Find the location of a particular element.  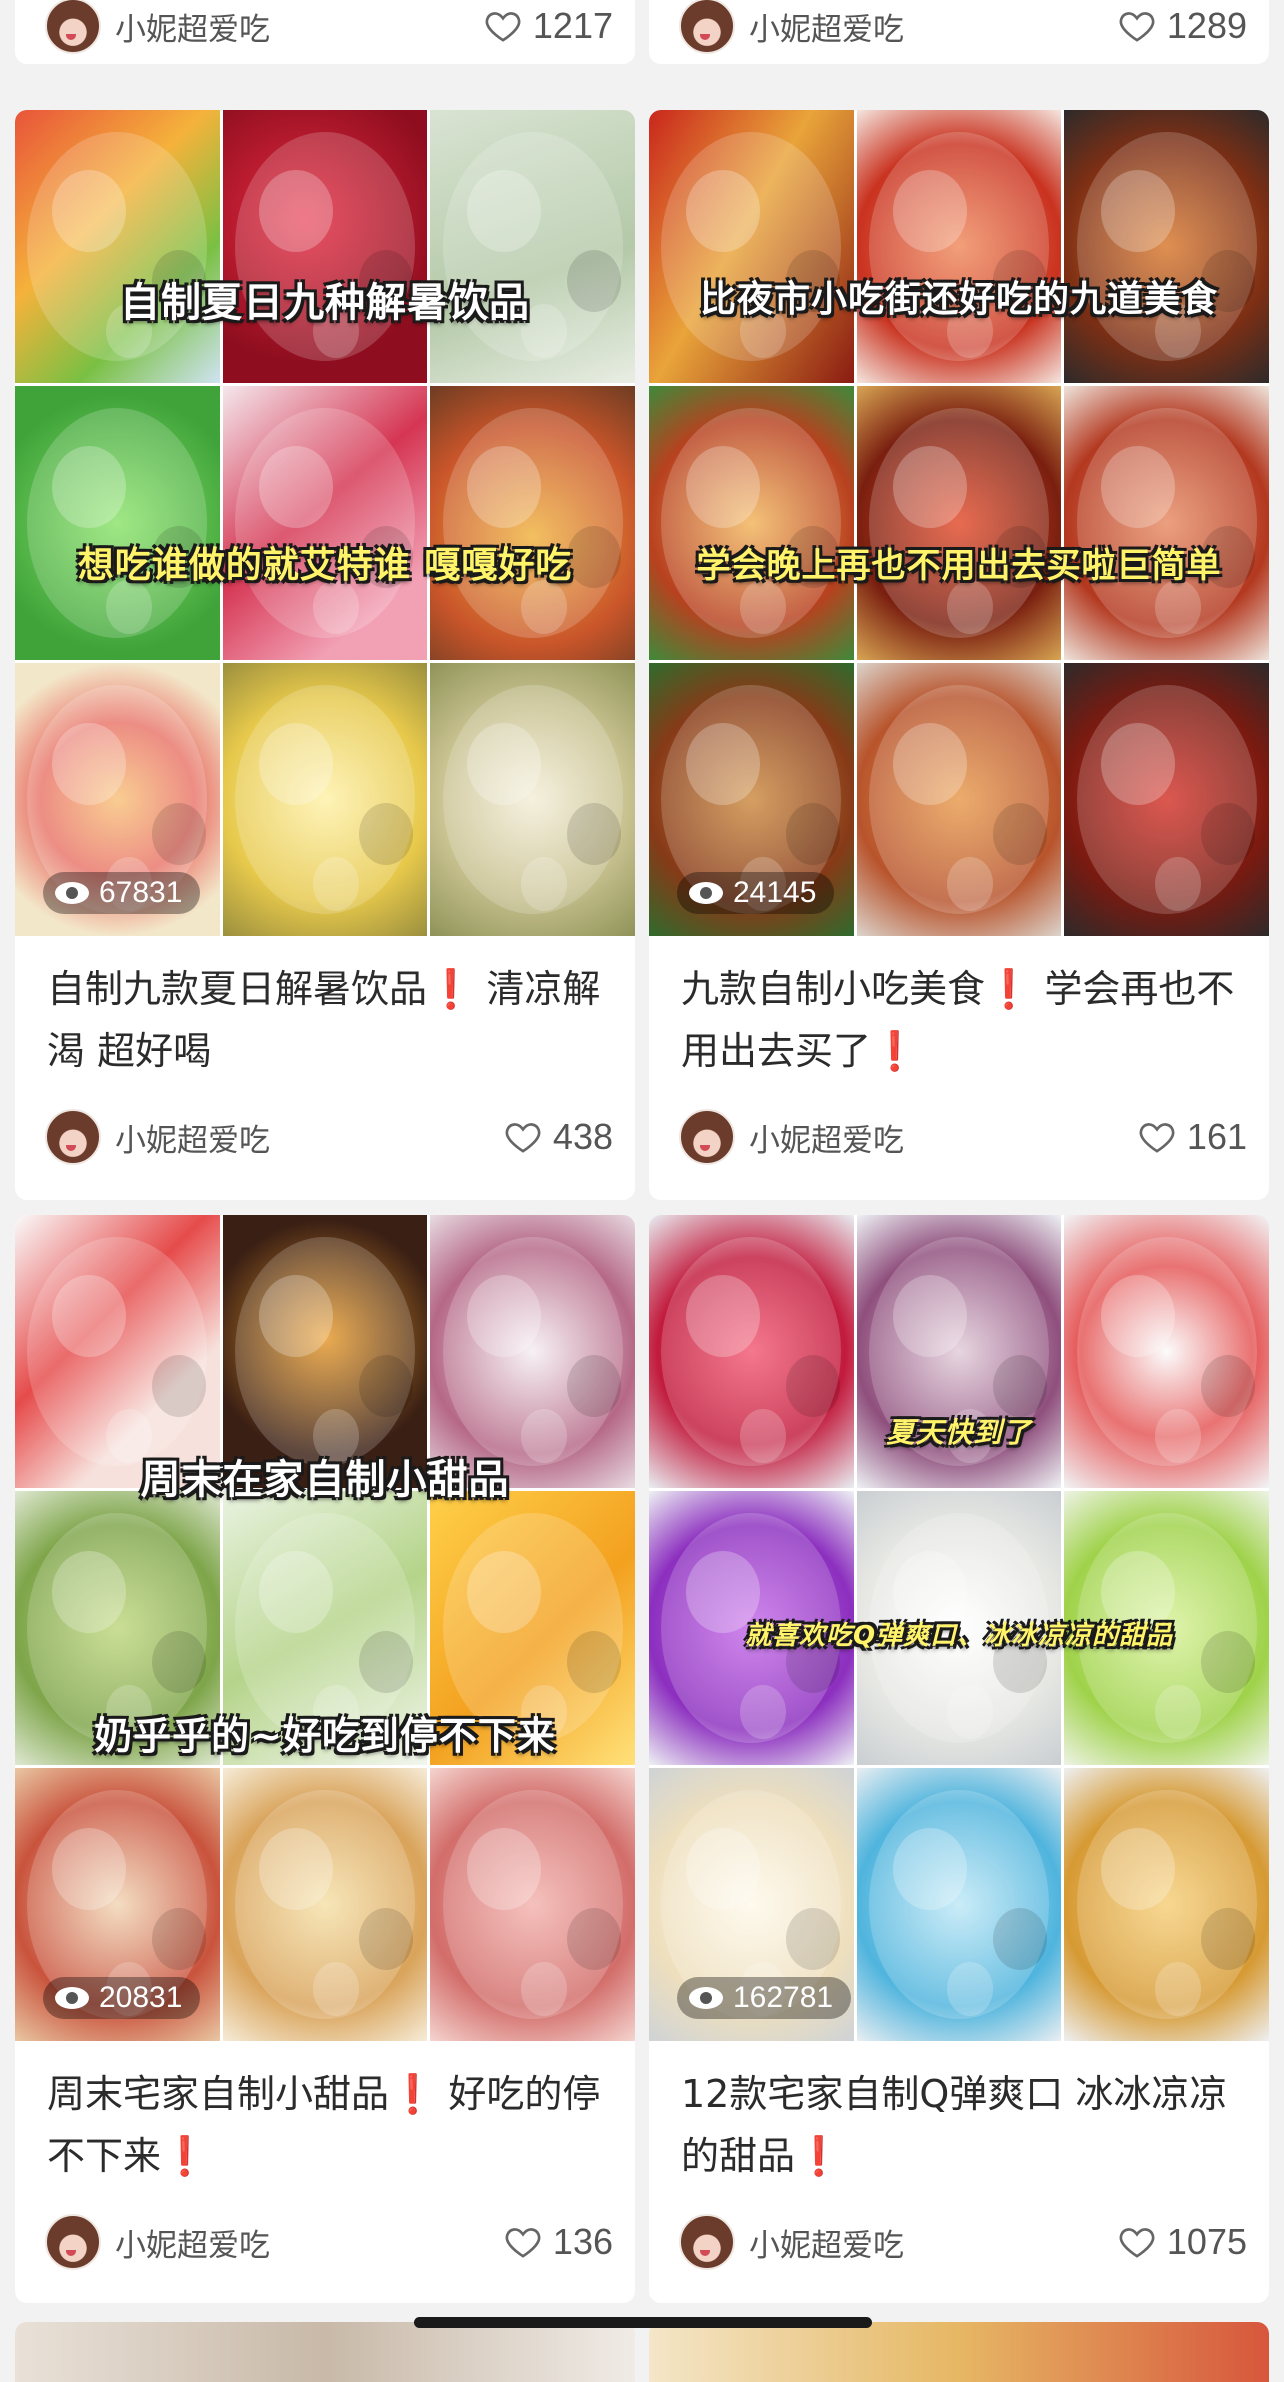

card-meta: 小妮超爱吃 161 is located at coordinates (959, 1137).